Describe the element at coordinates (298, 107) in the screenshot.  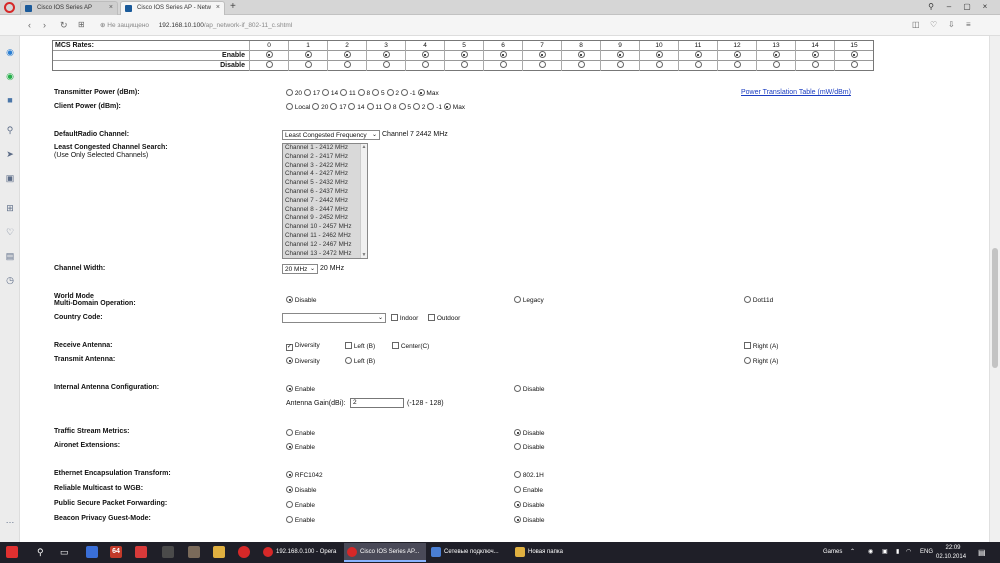
I see `client-power-option: Local` at that location.